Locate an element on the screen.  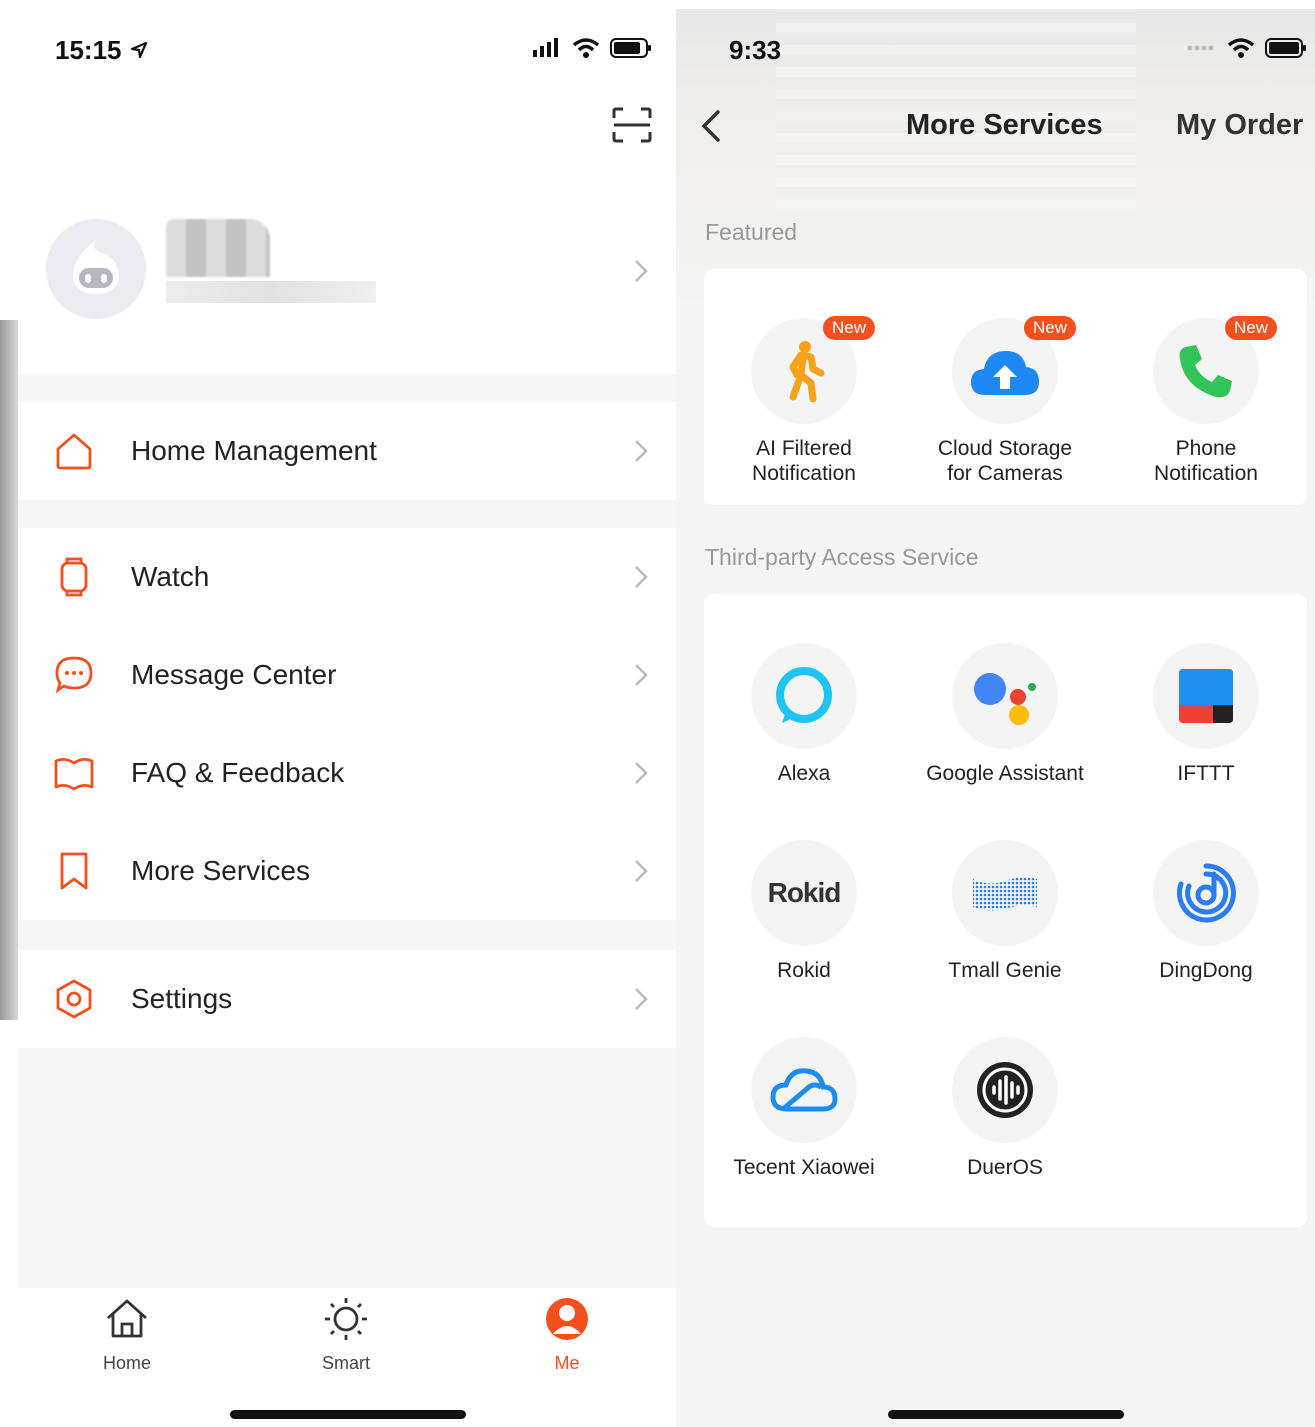
avatar is located at coordinates (96, 269).